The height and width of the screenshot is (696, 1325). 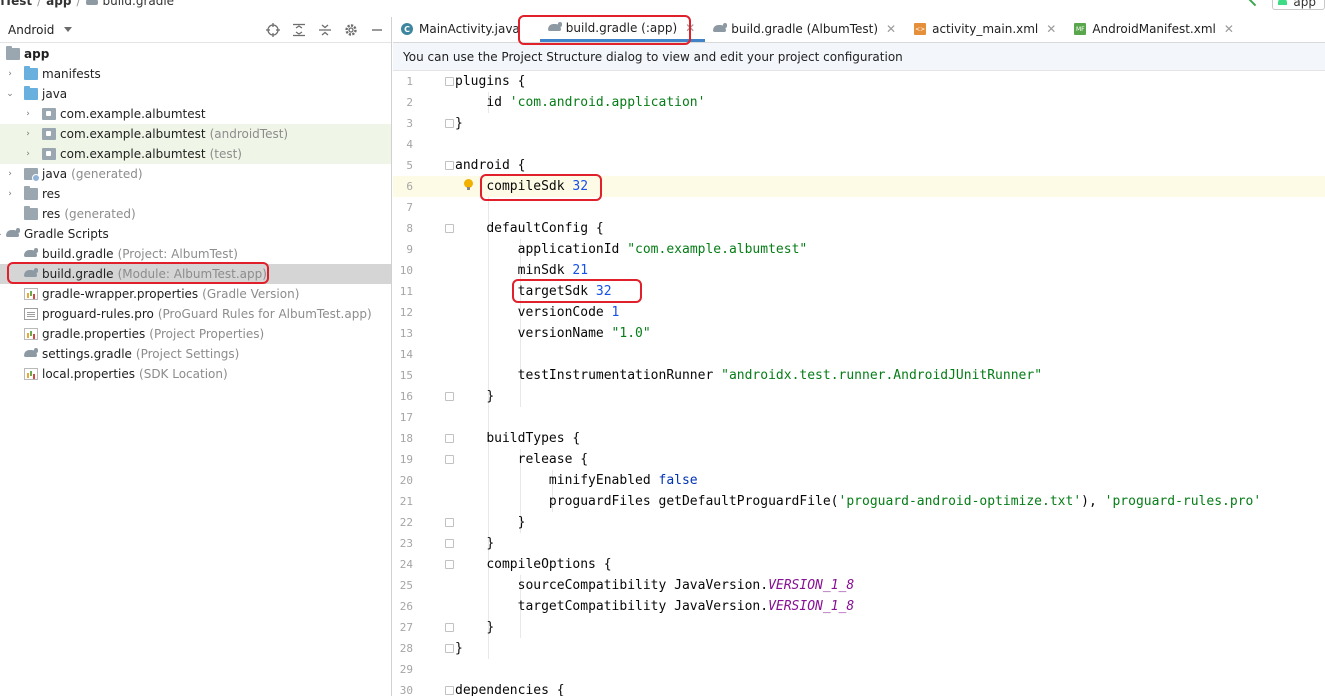 I want to click on expand-all-icon, so click(x=298, y=29).